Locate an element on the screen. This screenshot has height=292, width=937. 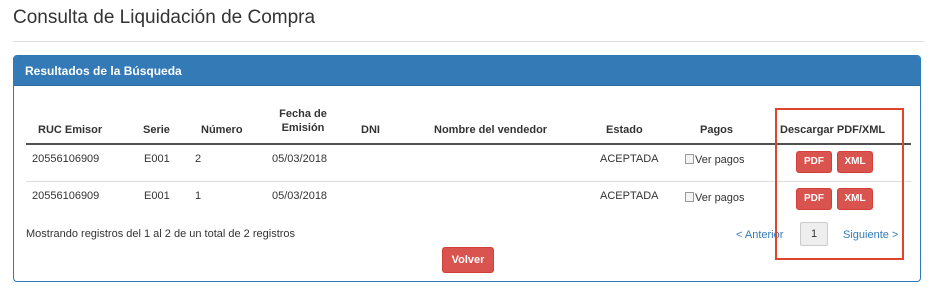
col-header-numero: Número is located at coordinates (222, 130).